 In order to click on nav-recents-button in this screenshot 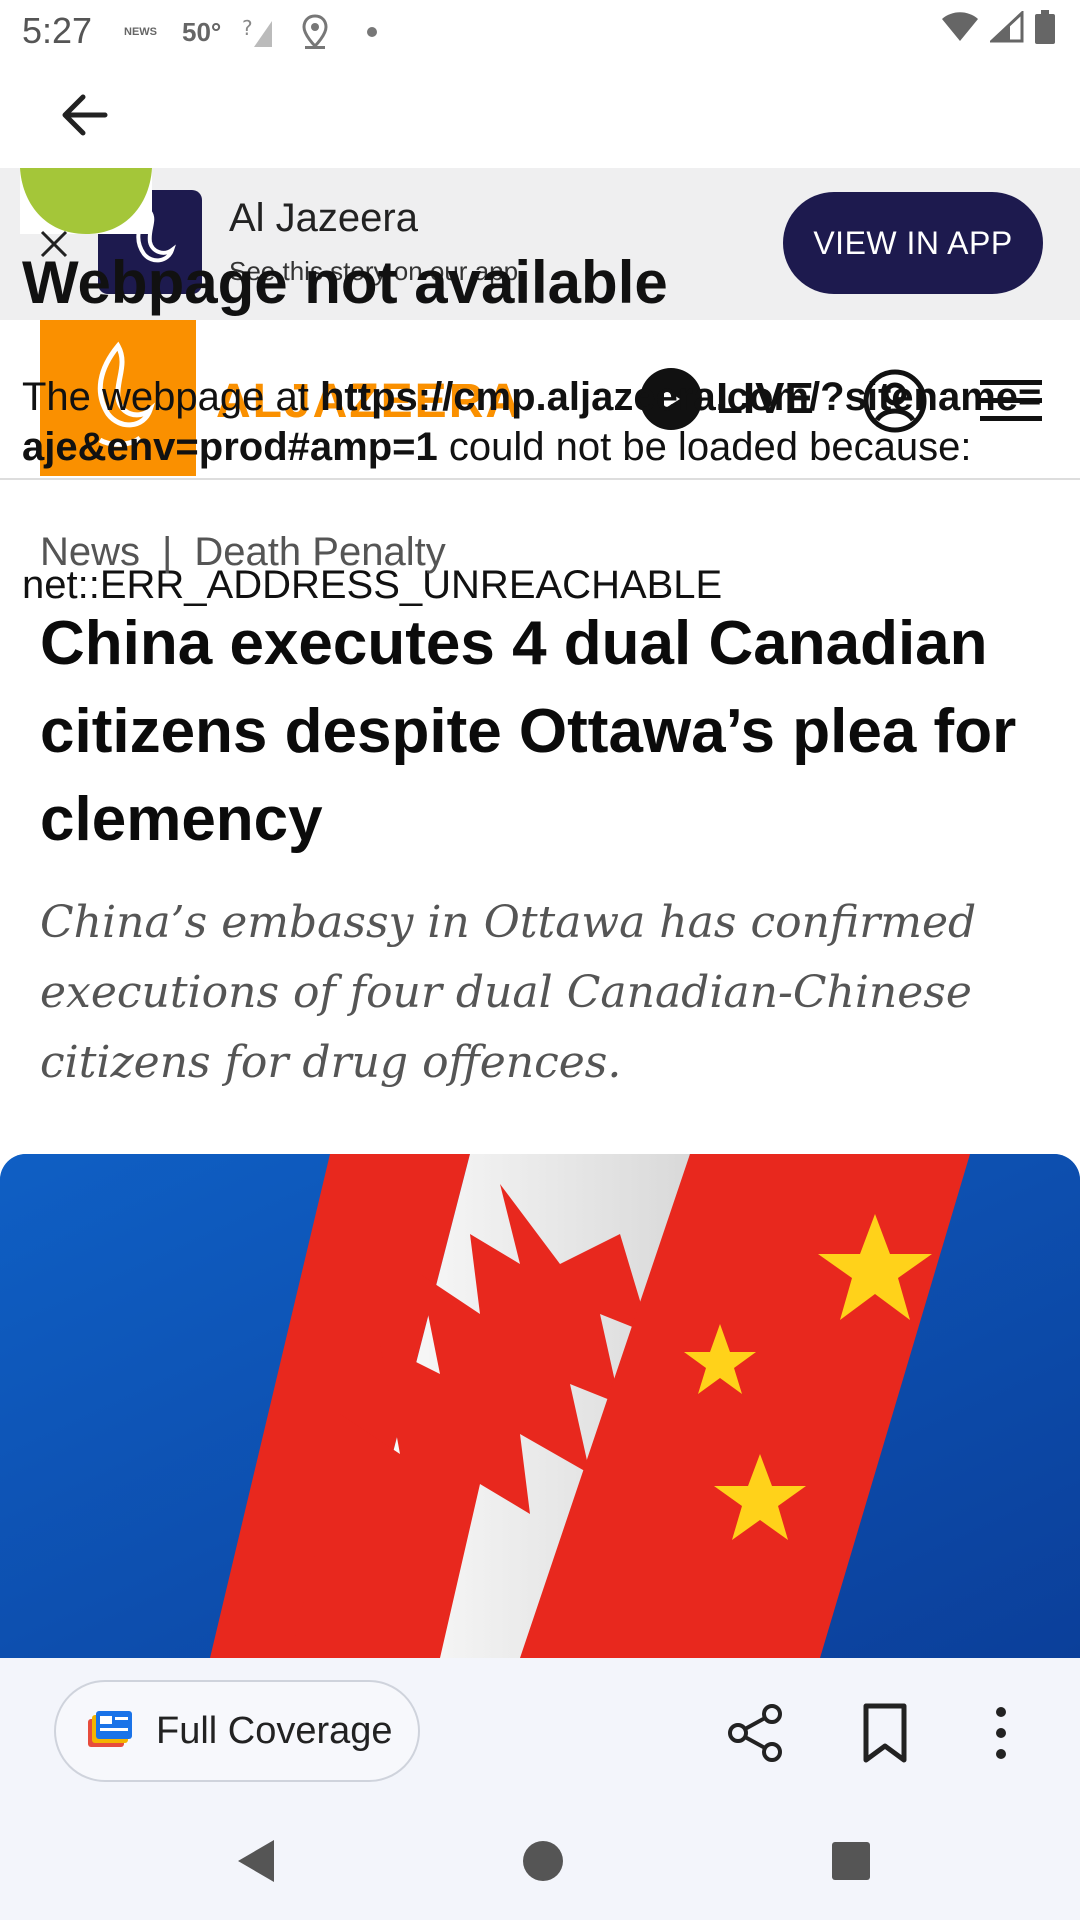, I will do `click(851, 1861)`.